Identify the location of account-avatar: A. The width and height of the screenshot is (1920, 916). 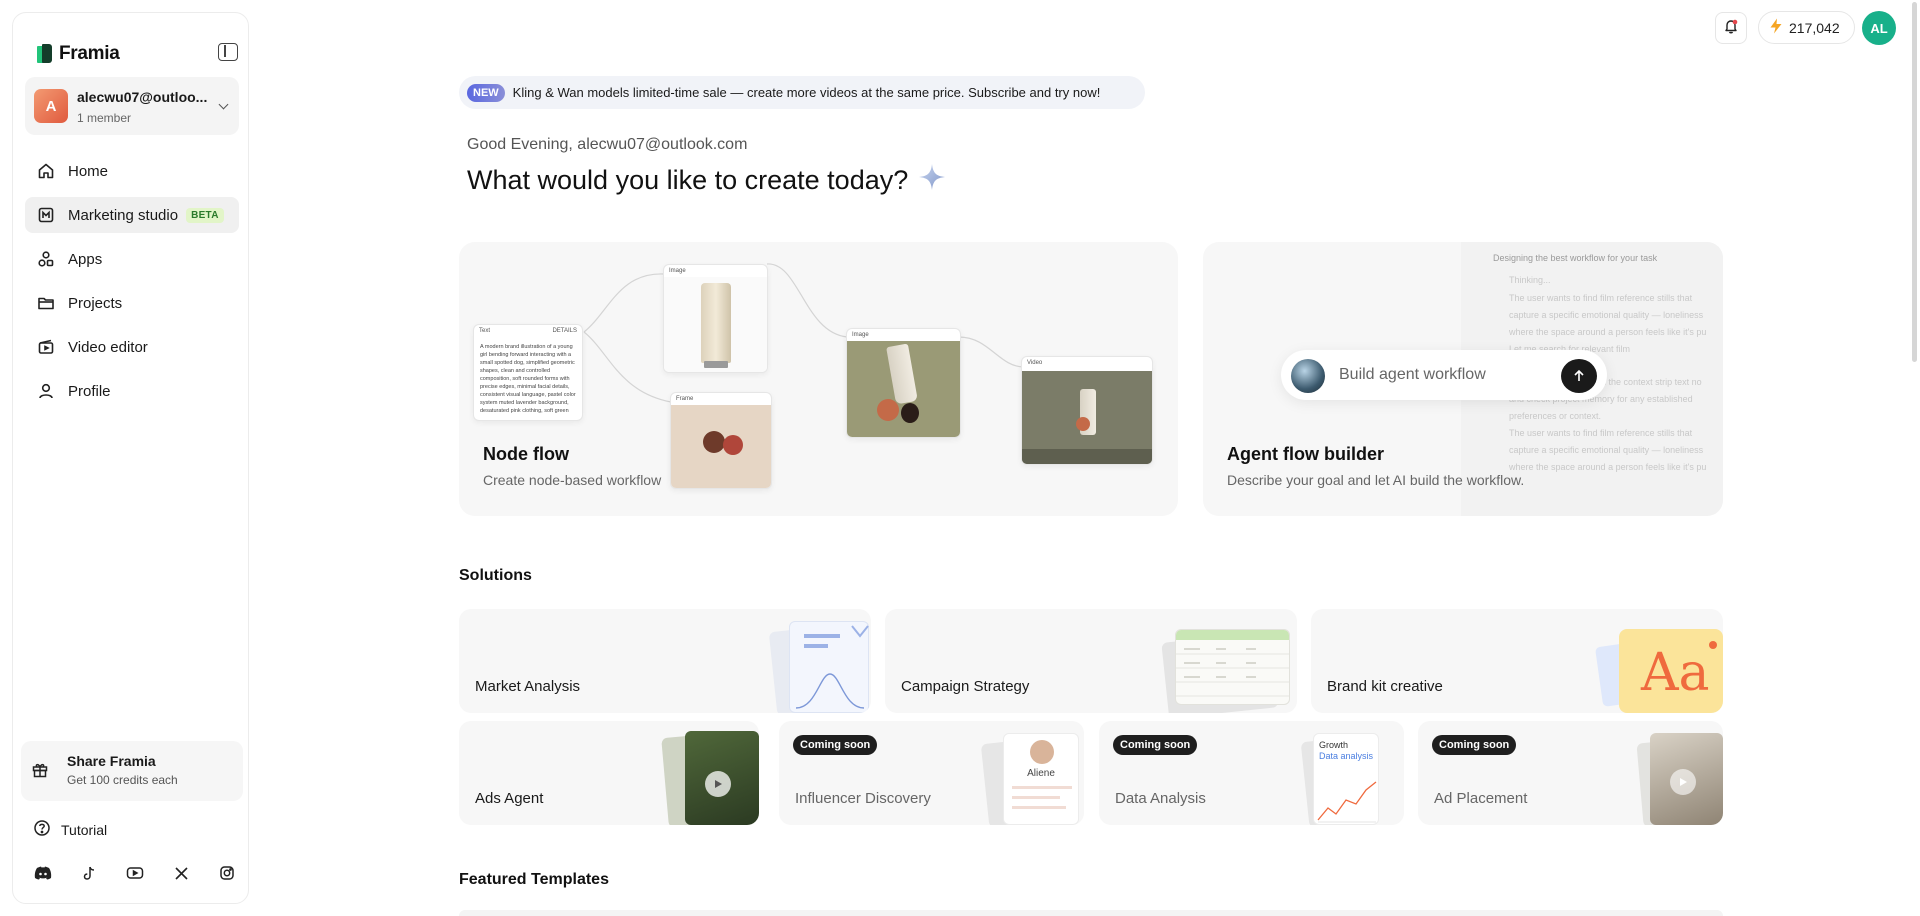
(51, 106).